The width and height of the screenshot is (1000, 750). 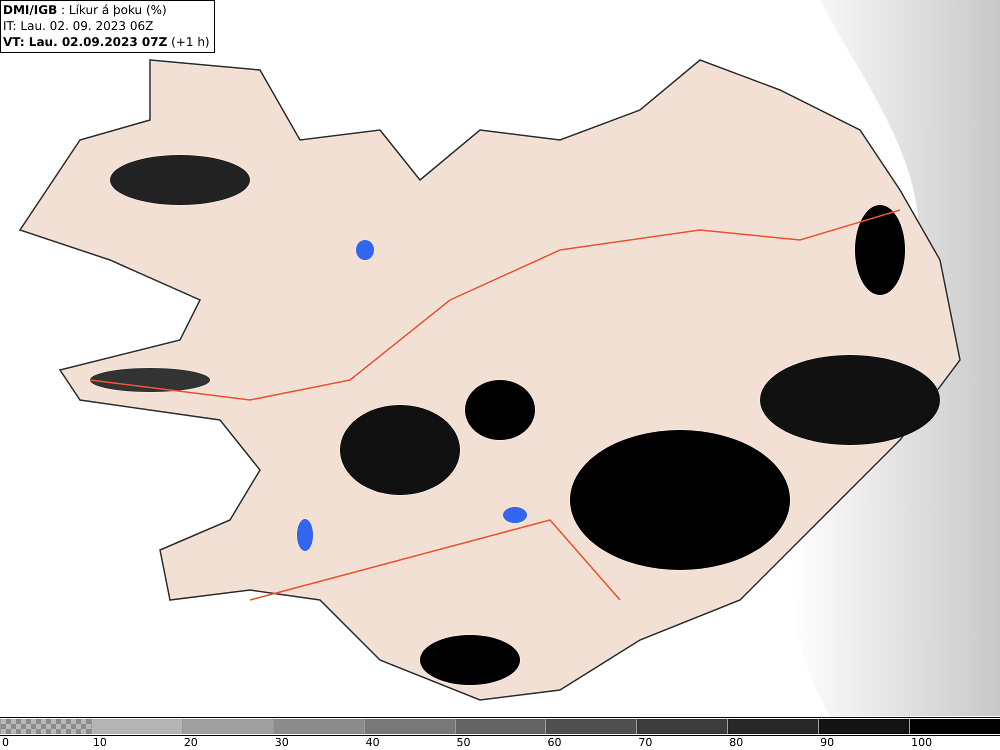 What do you see at coordinates (78, 26) in the screenshot?
I see `init-time: IT: Lau. 02. 09. 2023 06Z` at bounding box center [78, 26].